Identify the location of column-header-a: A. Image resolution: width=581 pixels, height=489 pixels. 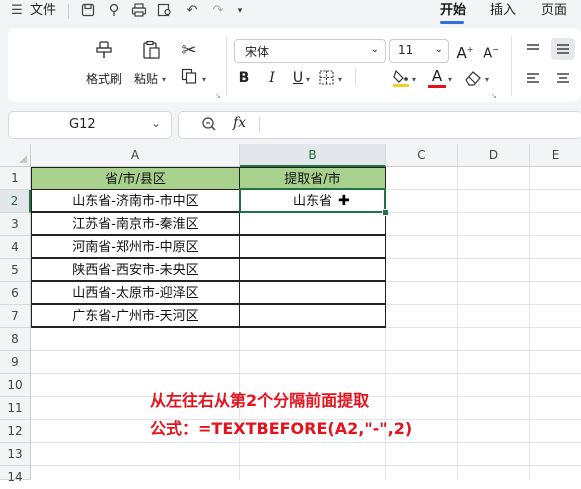
(135, 155).